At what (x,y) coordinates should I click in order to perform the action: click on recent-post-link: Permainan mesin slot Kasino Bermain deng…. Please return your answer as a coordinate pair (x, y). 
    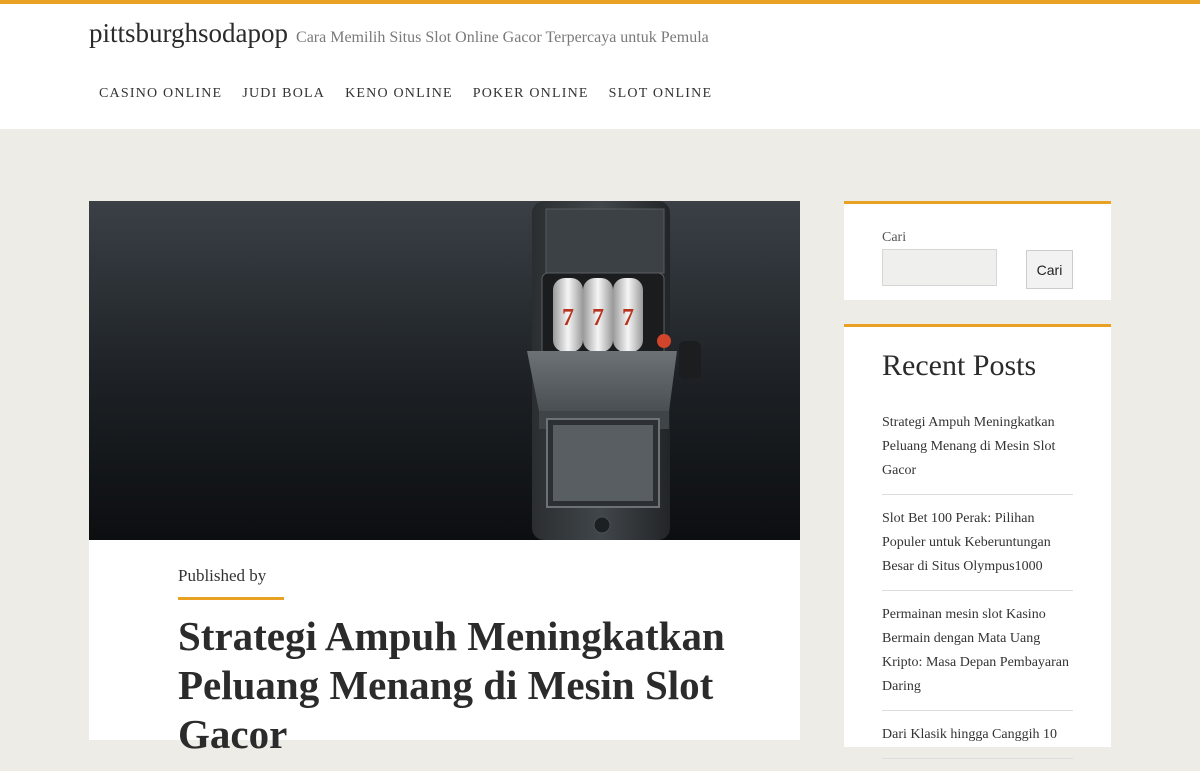
    Looking at the image, I should click on (977, 651).